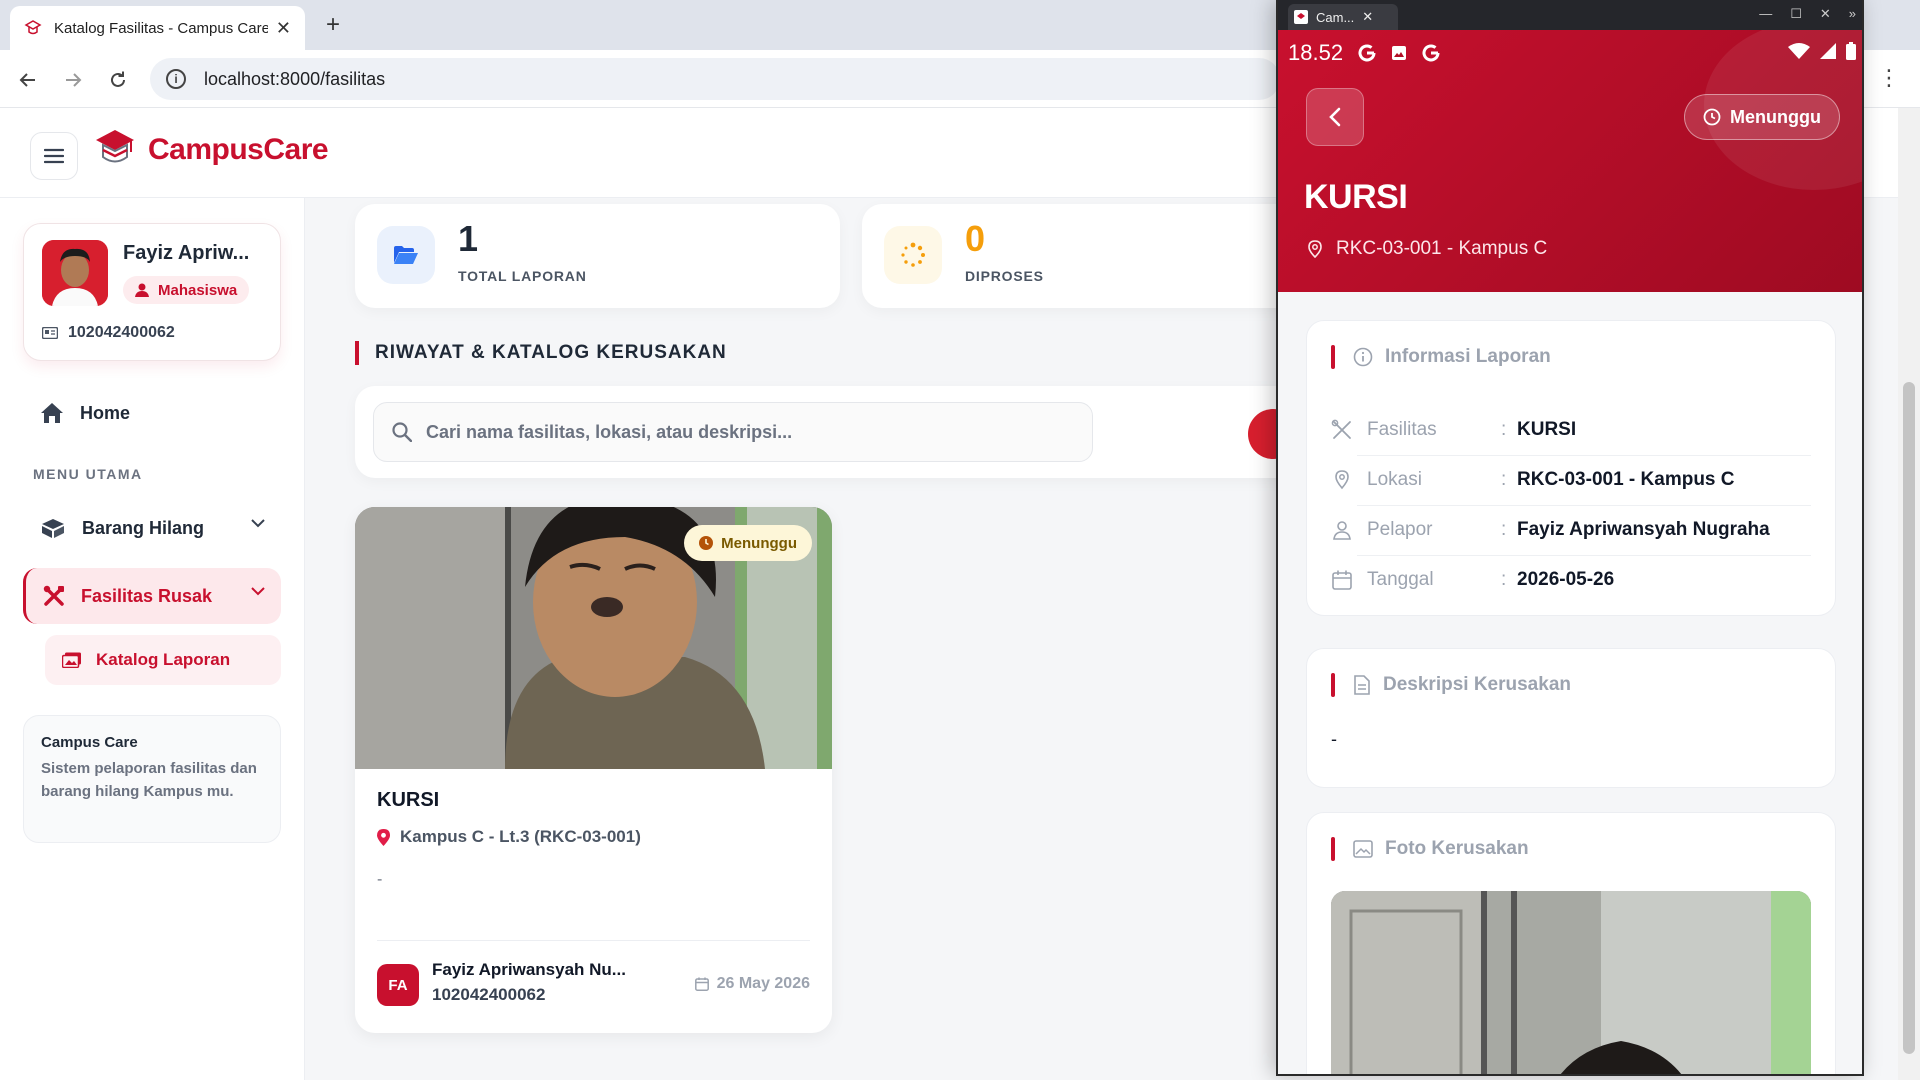  What do you see at coordinates (522, 276) in the screenshot?
I see `stat-total-label: TOTAL LAPORAN` at bounding box center [522, 276].